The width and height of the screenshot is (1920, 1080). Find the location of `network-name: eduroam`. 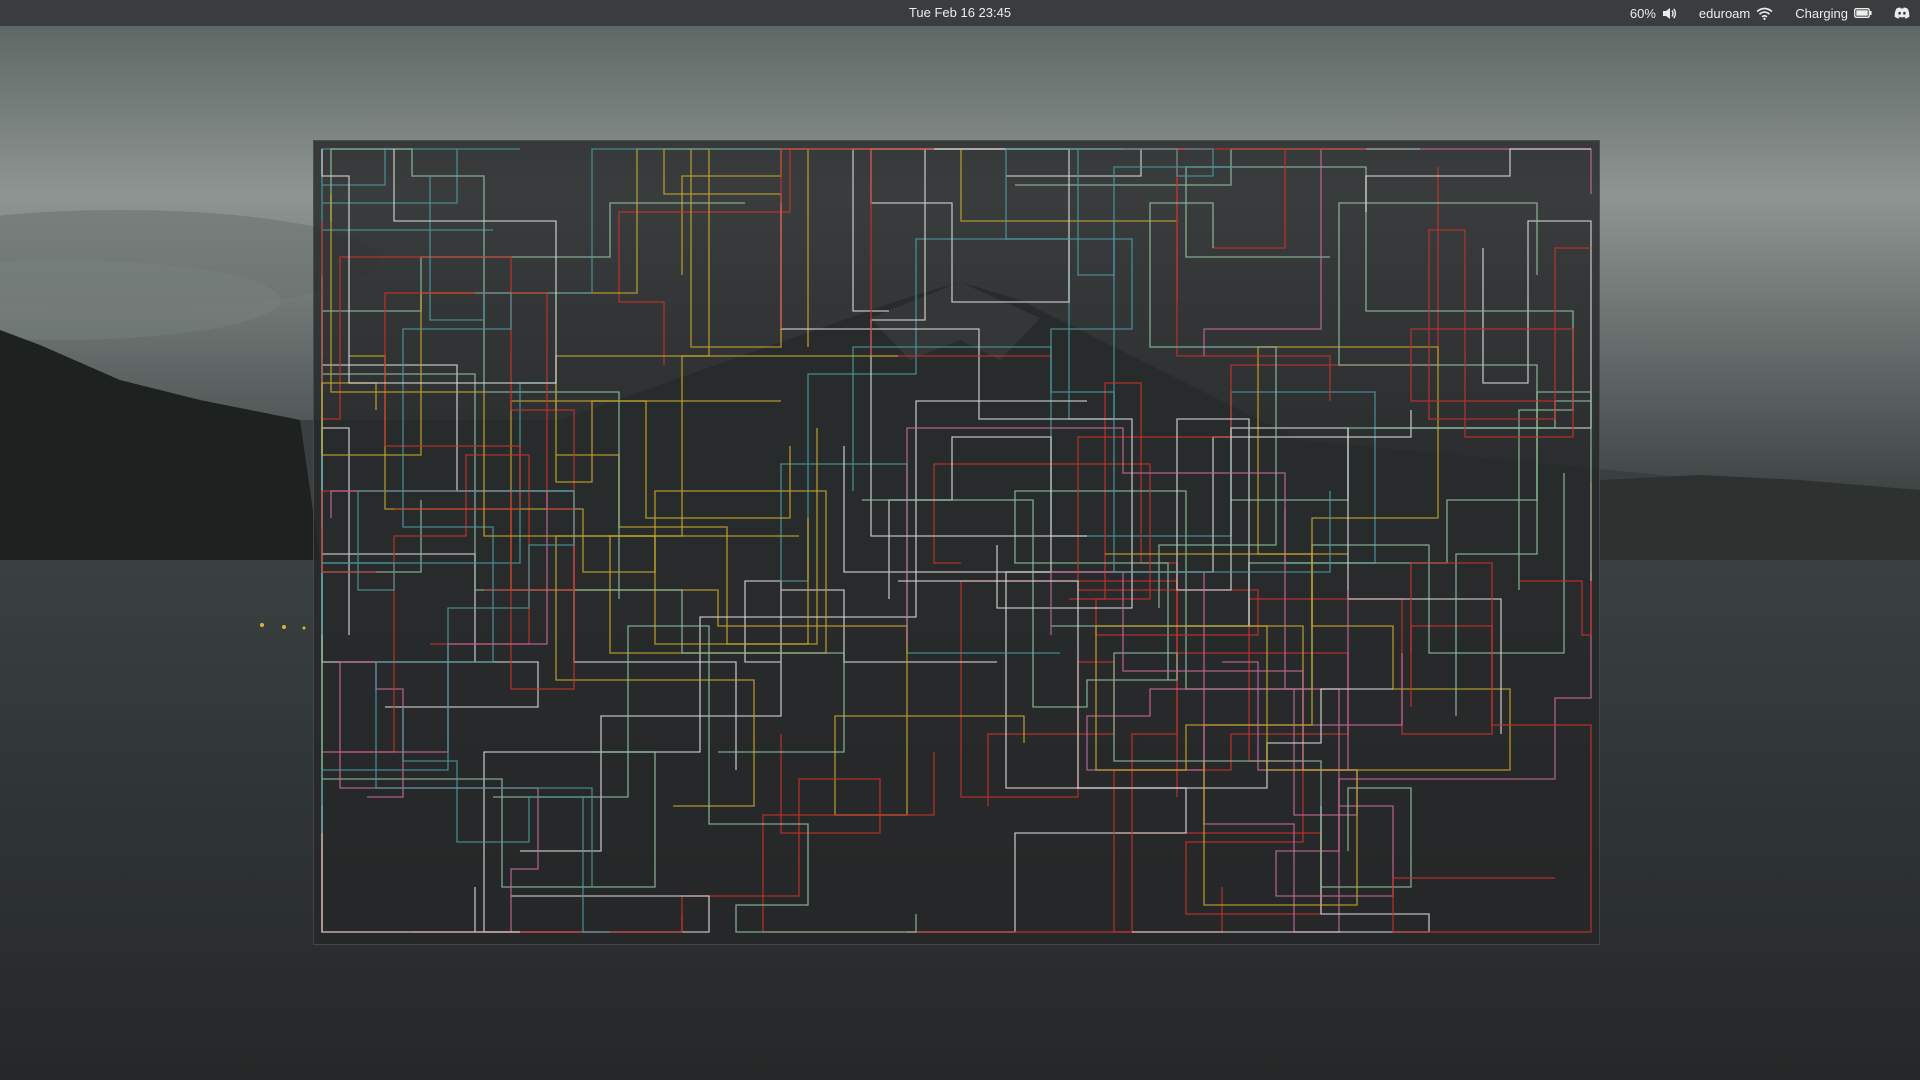

network-name: eduroam is located at coordinates (1724, 13).